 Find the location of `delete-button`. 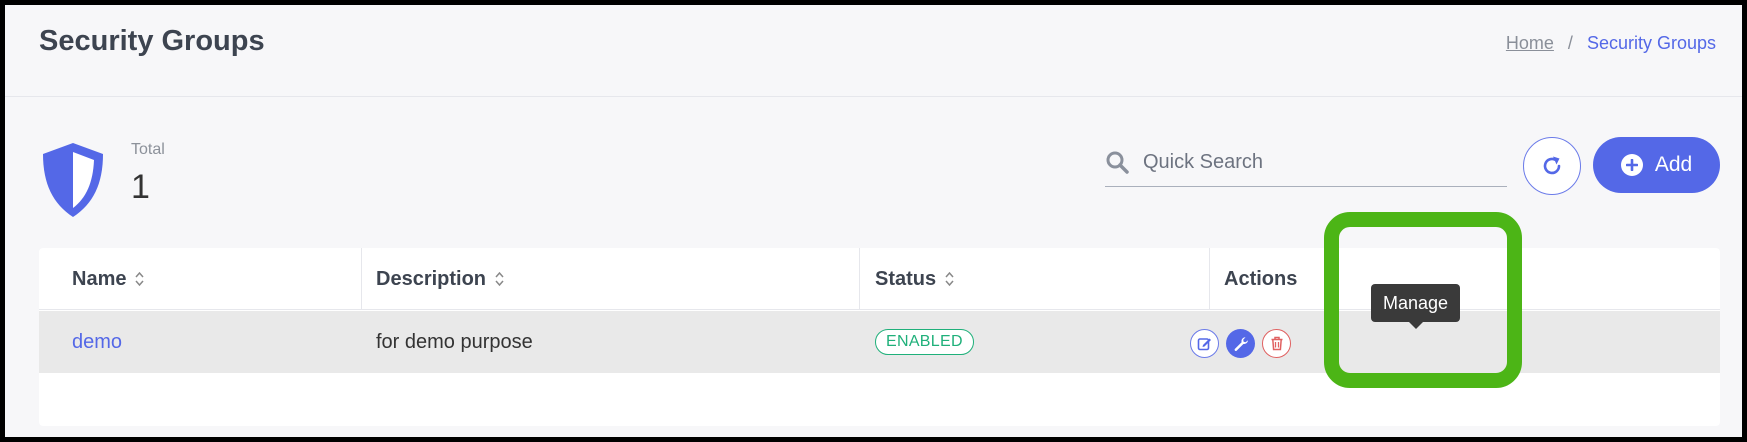

delete-button is located at coordinates (1276, 343).